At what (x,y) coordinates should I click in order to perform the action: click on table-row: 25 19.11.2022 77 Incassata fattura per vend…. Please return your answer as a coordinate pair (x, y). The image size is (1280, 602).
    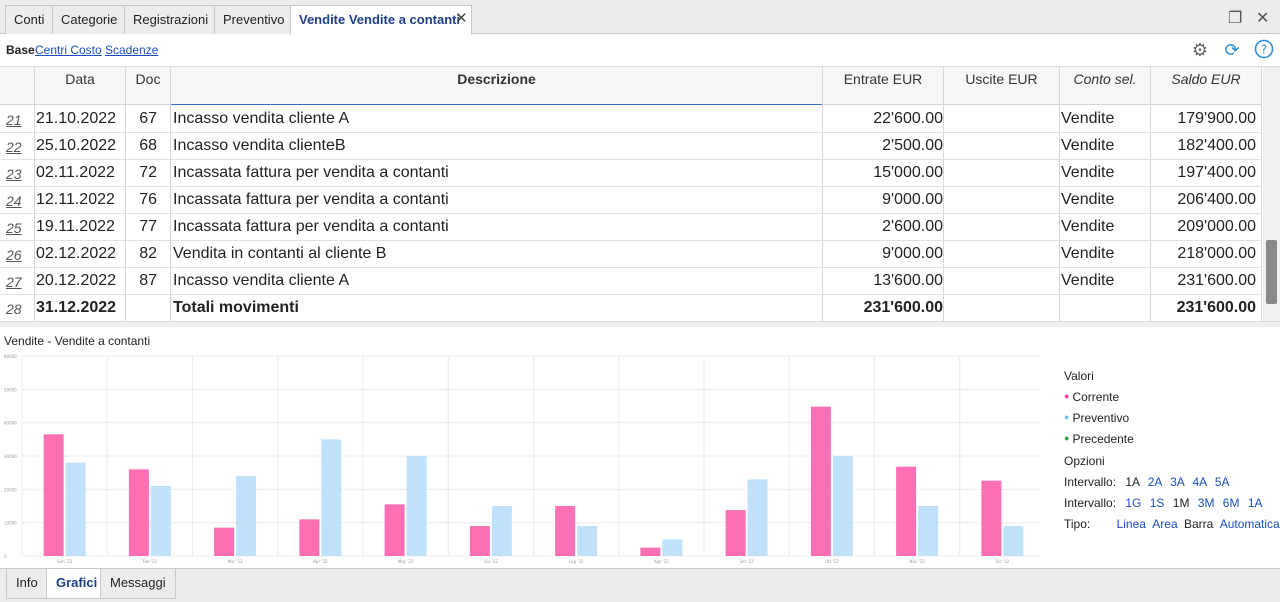
    Looking at the image, I should click on (631, 227).